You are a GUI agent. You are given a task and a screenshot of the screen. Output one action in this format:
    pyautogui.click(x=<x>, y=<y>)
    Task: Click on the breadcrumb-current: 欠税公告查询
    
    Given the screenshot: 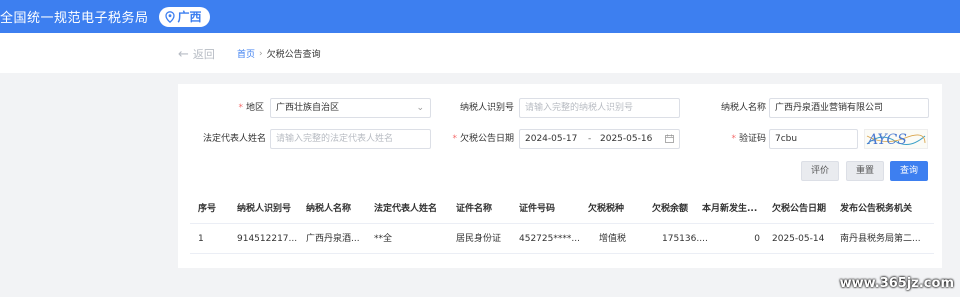 What is the action you would take?
    pyautogui.click(x=293, y=55)
    